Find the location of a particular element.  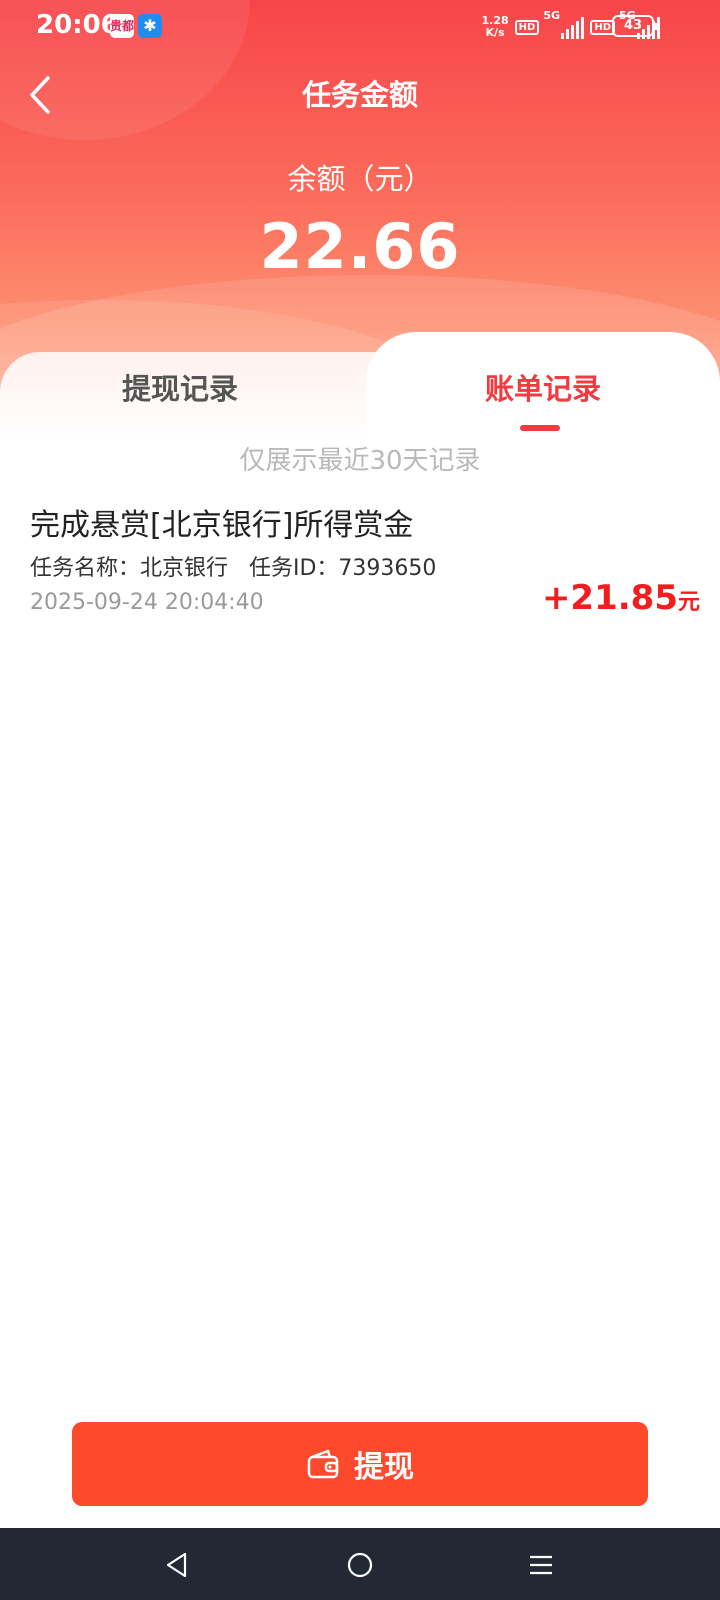

amount-unit: 元 is located at coordinates (688, 602).